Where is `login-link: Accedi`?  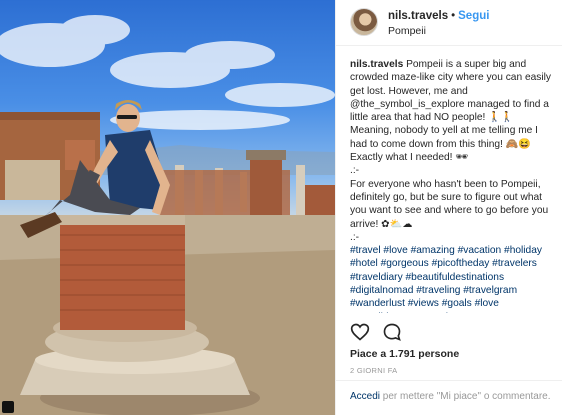
login-link: Accedi is located at coordinates (365, 396).